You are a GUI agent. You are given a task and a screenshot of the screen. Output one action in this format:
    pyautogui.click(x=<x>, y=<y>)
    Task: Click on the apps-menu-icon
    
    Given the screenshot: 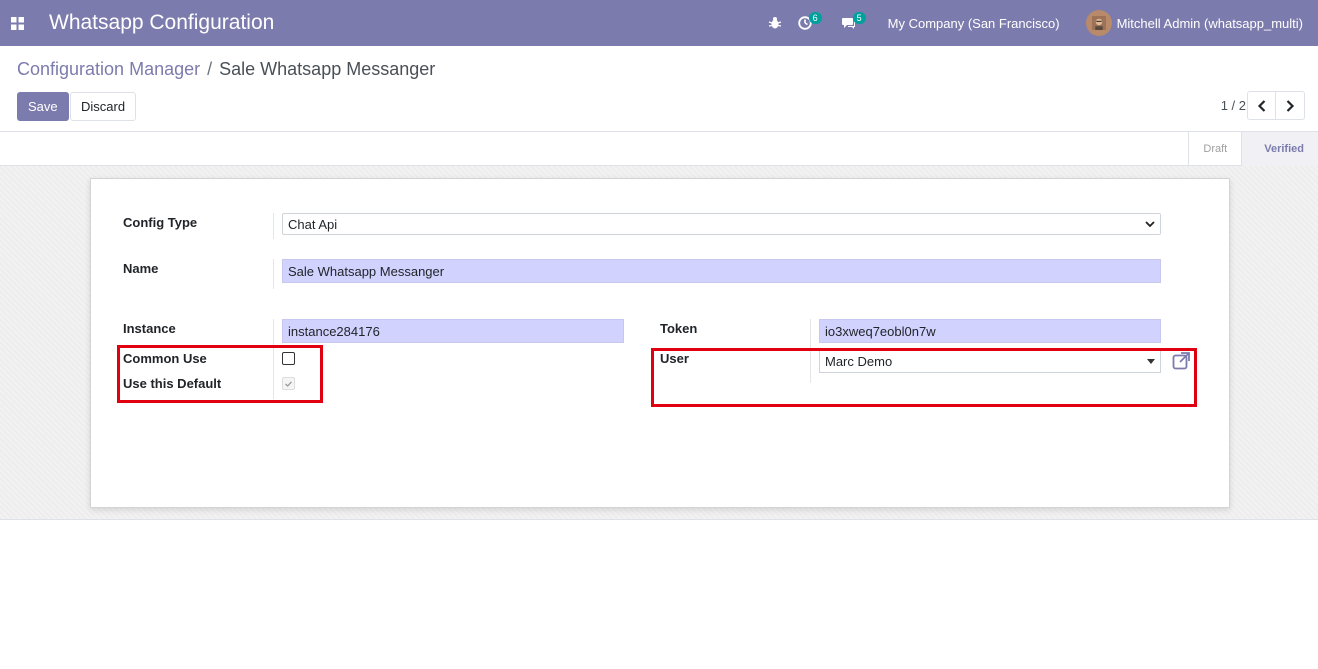 What is the action you would take?
    pyautogui.click(x=17, y=23)
    